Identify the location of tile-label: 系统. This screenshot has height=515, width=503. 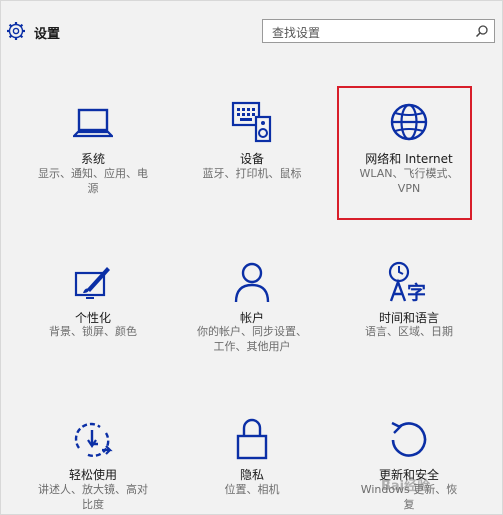
(92, 159).